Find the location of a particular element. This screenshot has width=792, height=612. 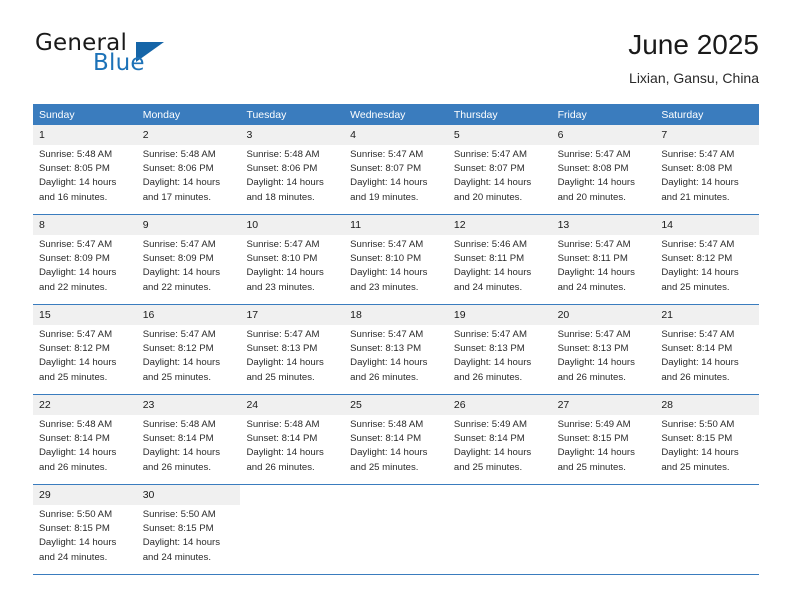

day-number: 14 is located at coordinates (707, 225).